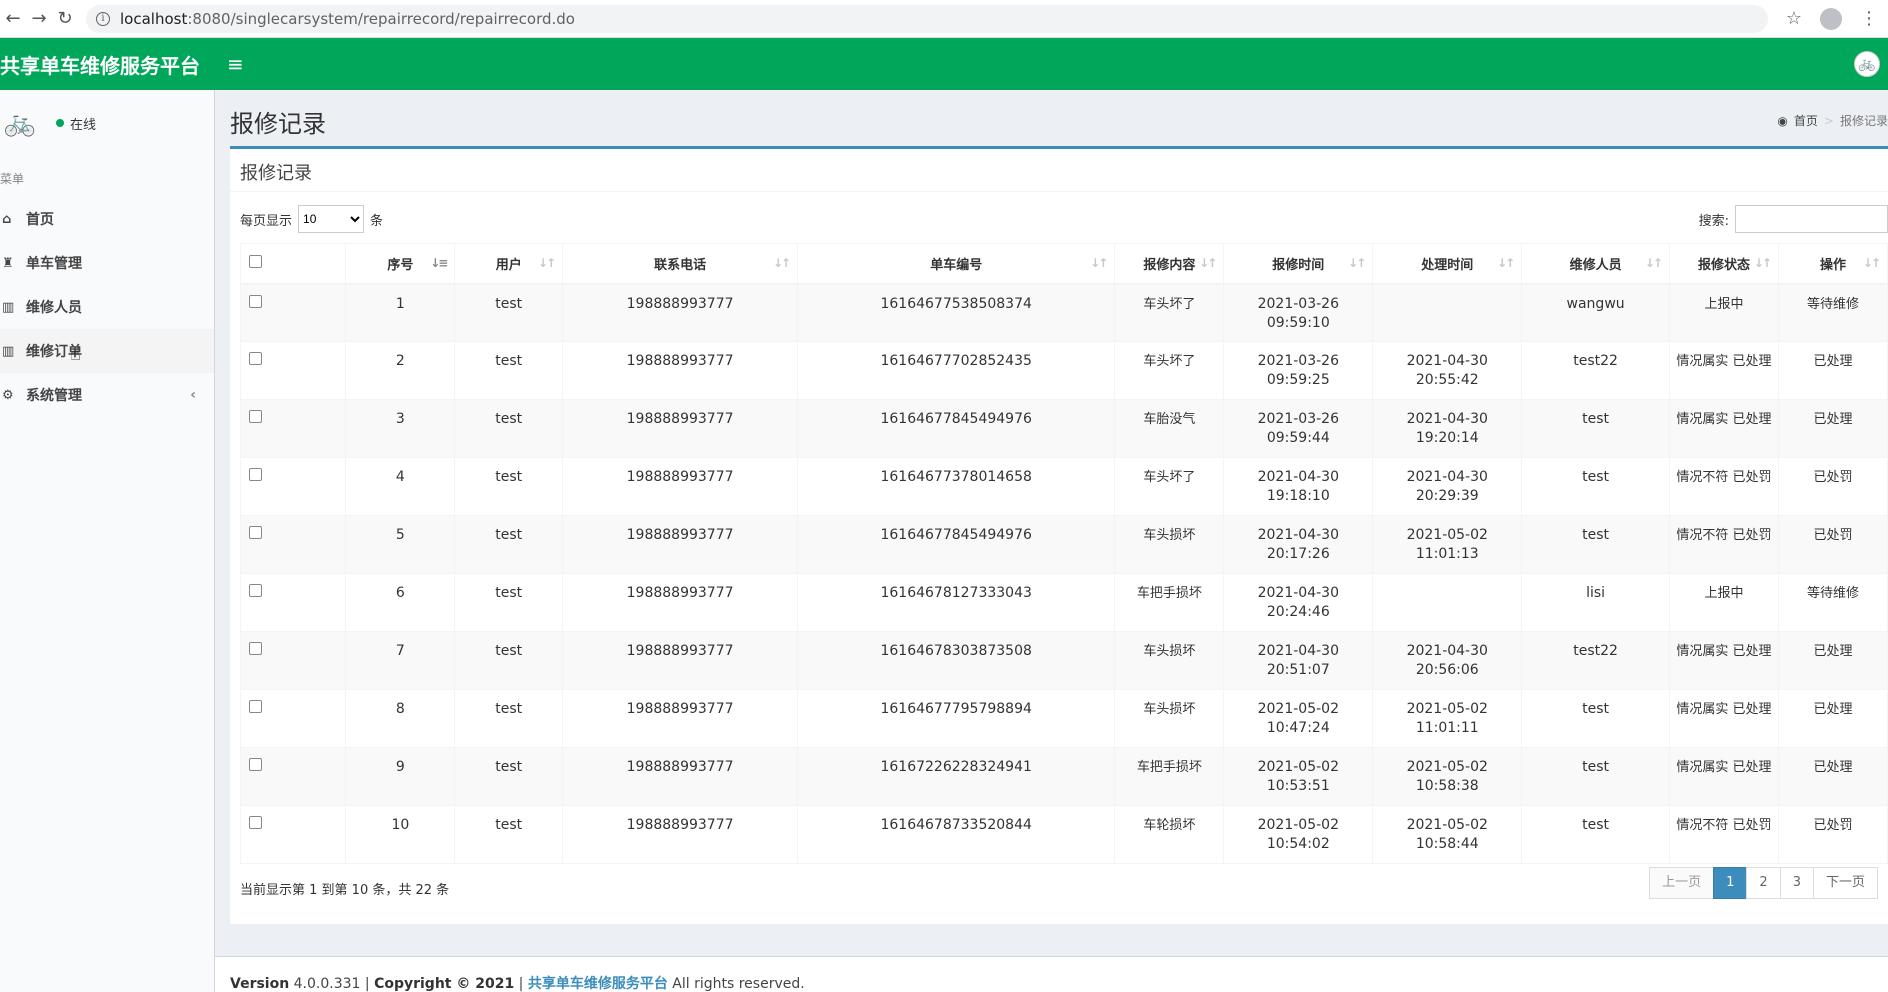 This screenshot has height=992, width=1888. I want to click on table-cell: 2, so click(400, 370).